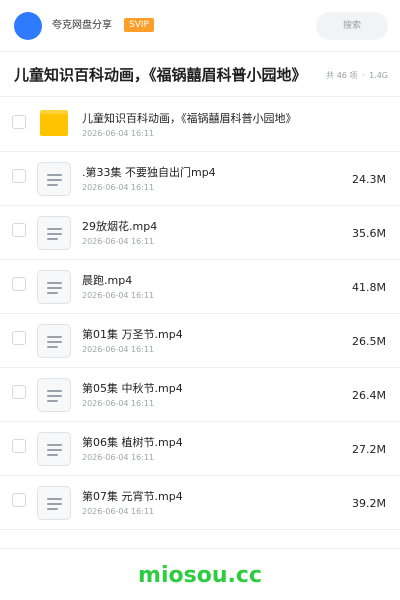 This screenshot has width=400, height=600. Describe the element at coordinates (200, 449) in the screenshot. I see `file-row: 第06集 植树节.mp4 2026-06-04 16:11 27.2M` at that location.